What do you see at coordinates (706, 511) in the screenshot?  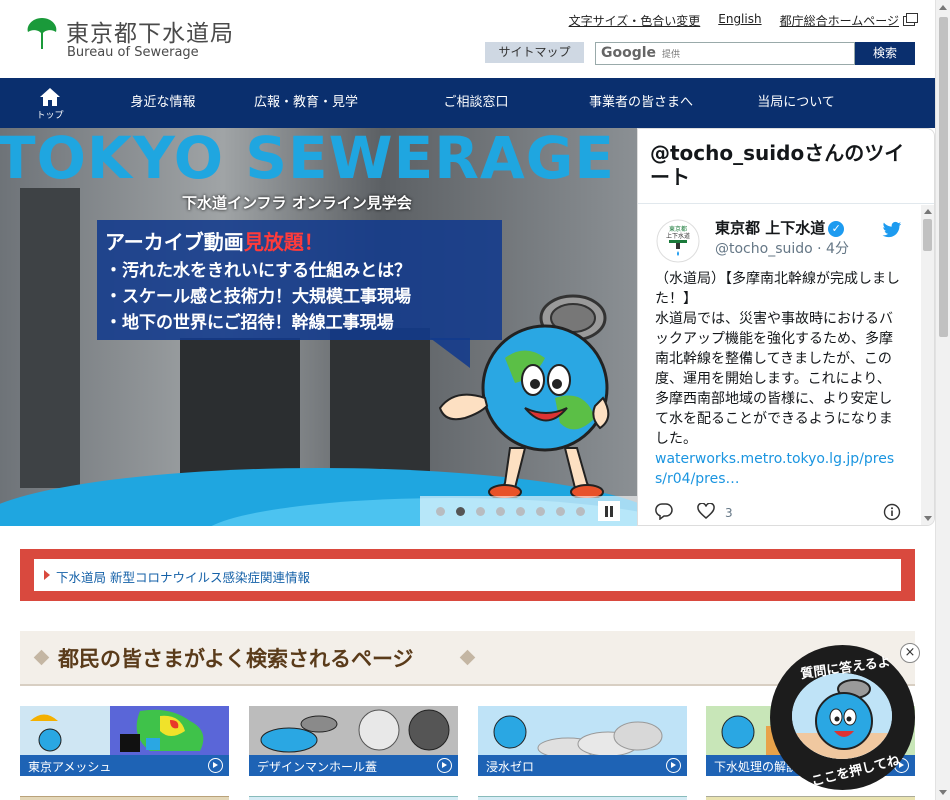 I see `heart-icon` at bounding box center [706, 511].